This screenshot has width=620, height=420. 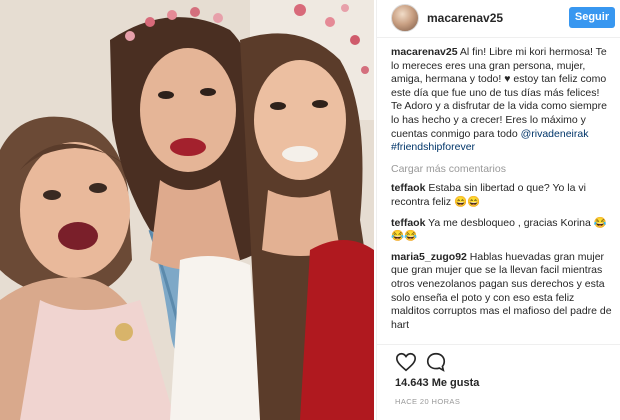 What do you see at coordinates (436, 362) in the screenshot?
I see `comment-bubble-icon` at bounding box center [436, 362].